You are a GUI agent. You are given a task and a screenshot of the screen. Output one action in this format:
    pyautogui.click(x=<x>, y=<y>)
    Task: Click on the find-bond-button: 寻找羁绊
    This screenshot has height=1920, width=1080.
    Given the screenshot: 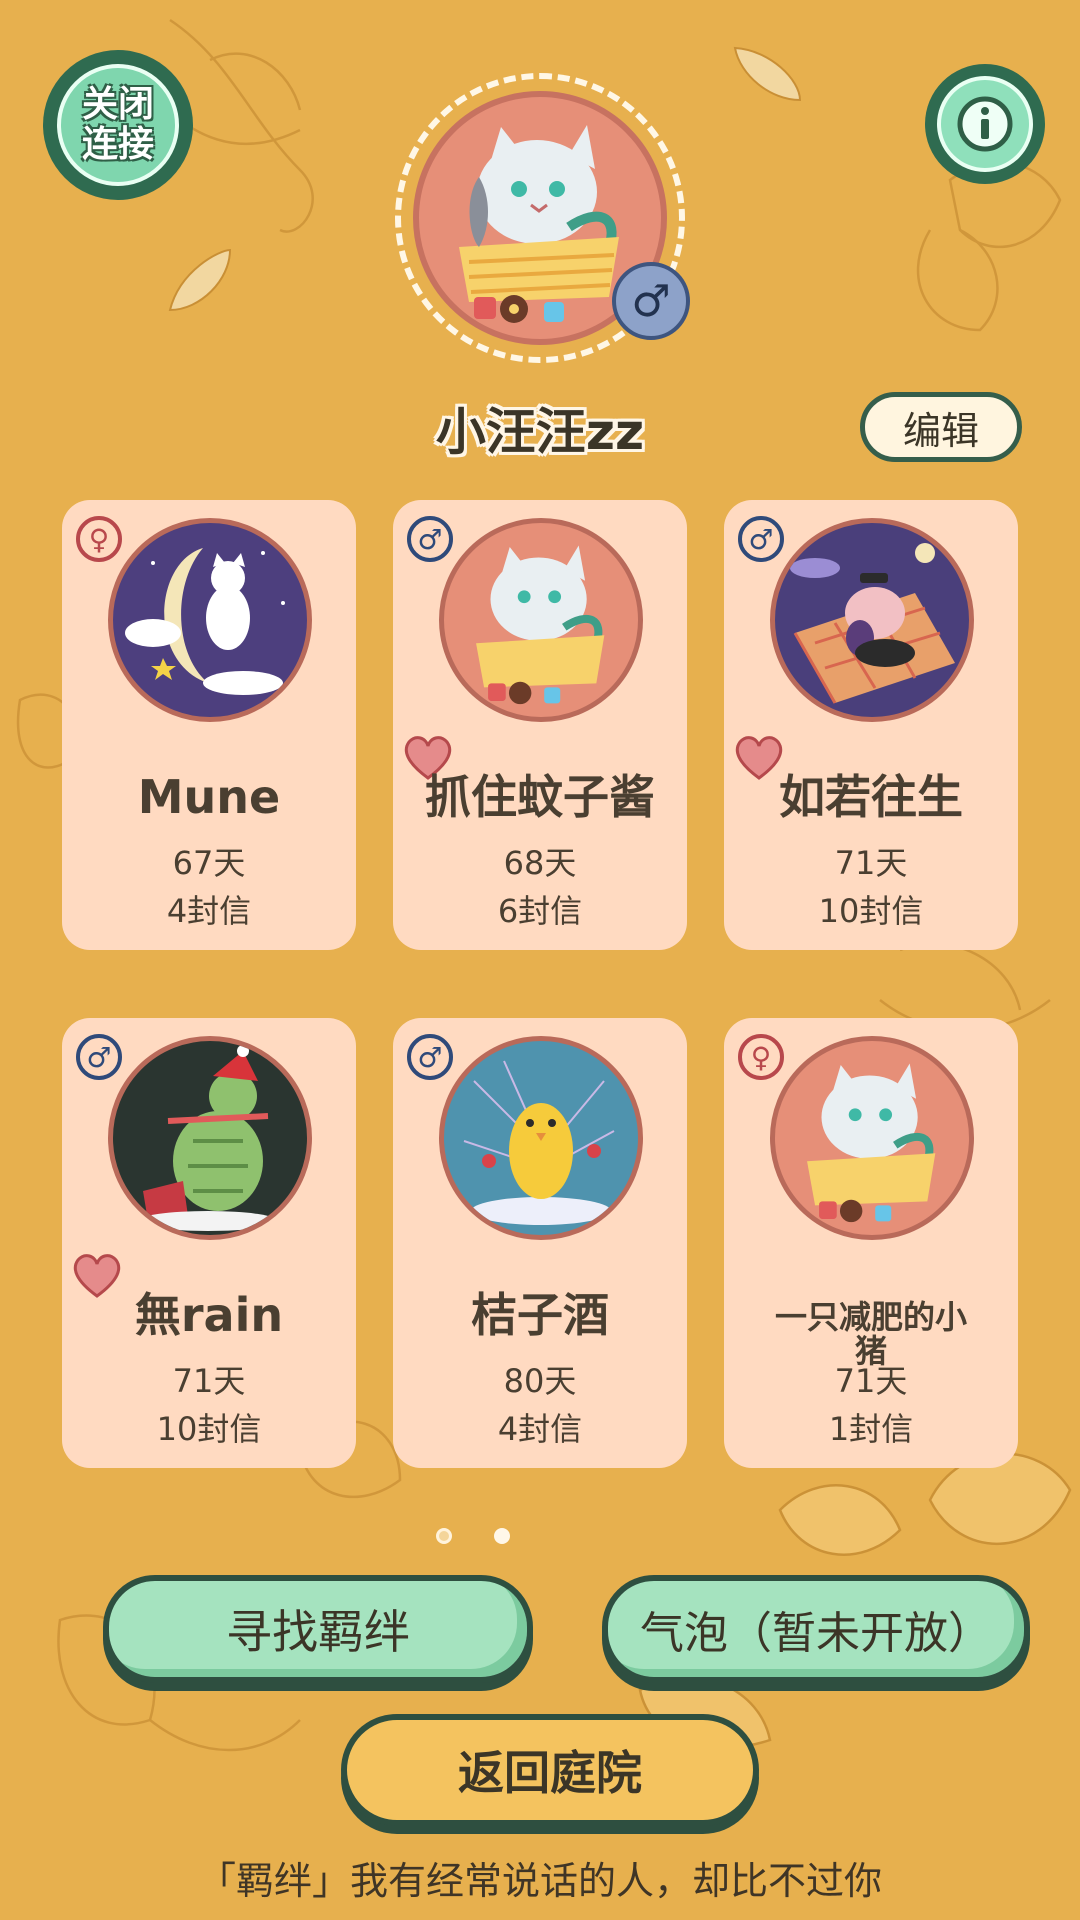 What is the action you would take?
    pyautogui.click(x=318, y=1629)
    